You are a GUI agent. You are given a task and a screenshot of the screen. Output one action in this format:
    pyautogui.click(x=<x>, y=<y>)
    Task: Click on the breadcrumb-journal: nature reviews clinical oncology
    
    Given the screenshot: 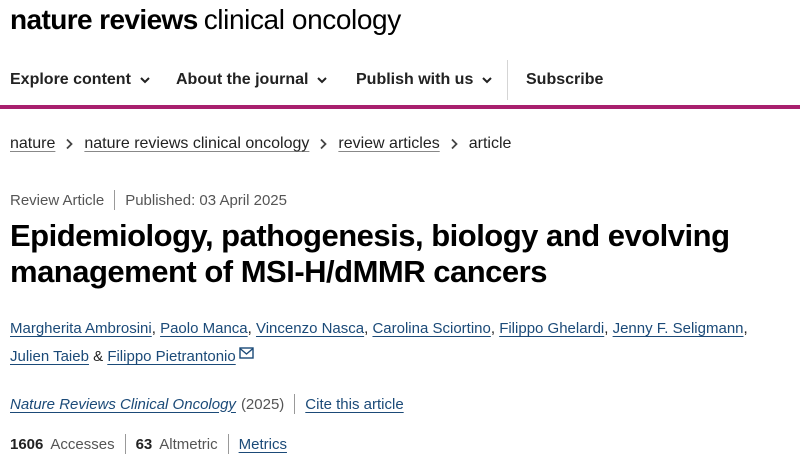 What is the action you would take?
    pyautogui.click(x=196, y=144)
    